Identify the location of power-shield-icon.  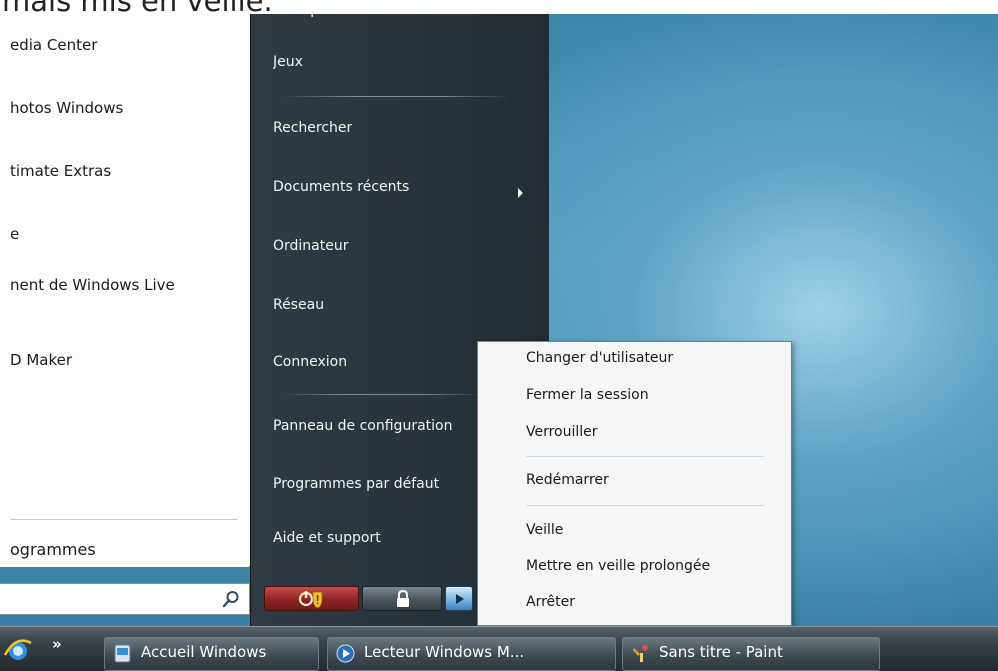
(310, 600).